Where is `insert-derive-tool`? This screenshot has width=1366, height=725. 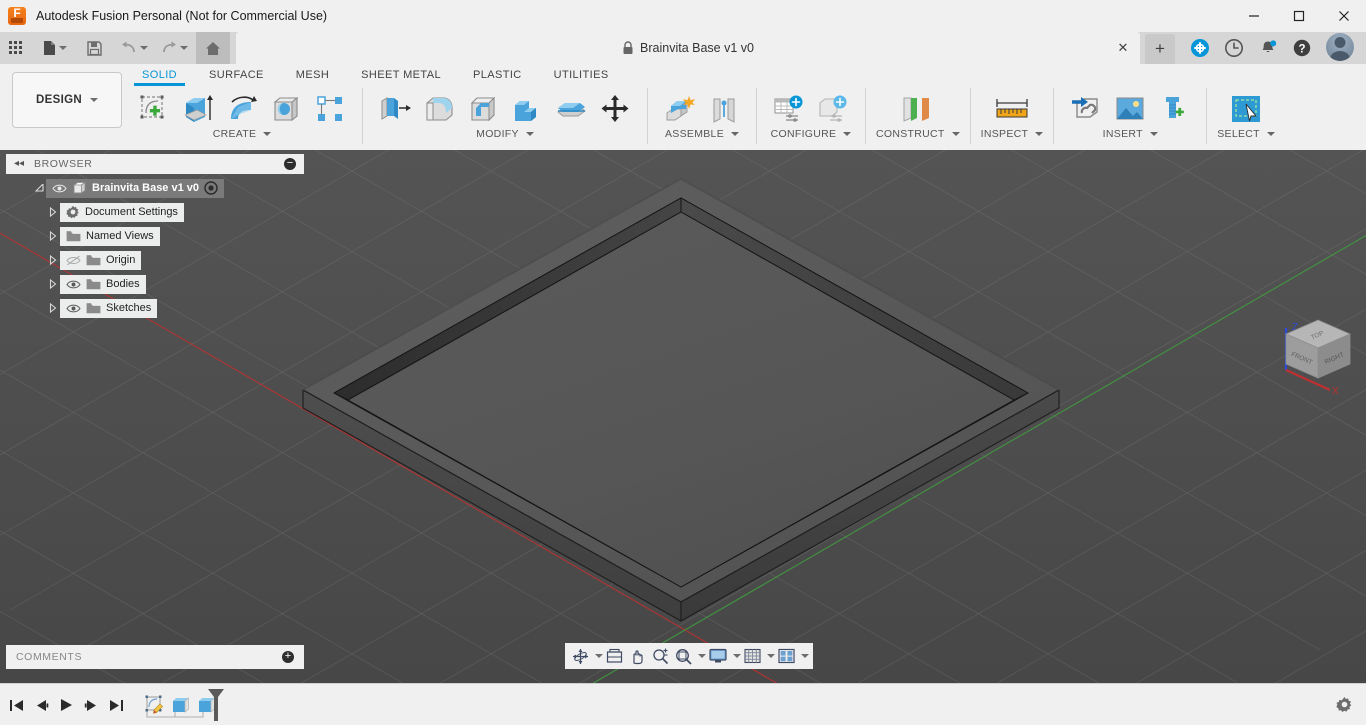 insert-derive-tool is located at coordinates (1086, 109).